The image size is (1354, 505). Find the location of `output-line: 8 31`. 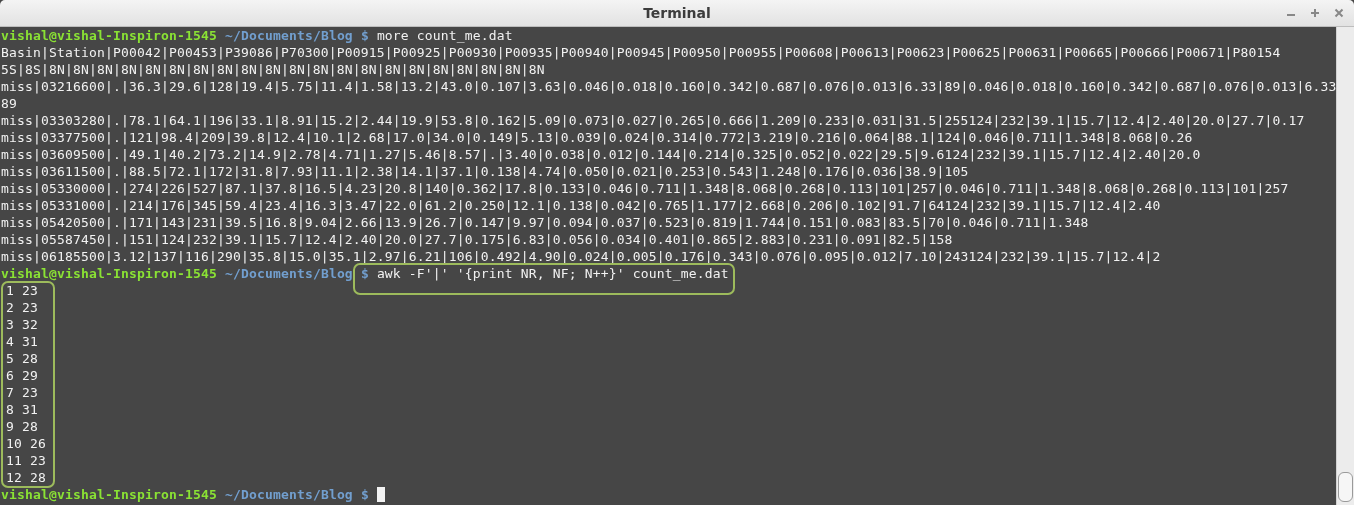

output-line: 8 31 is located at coordinates (22, 409).